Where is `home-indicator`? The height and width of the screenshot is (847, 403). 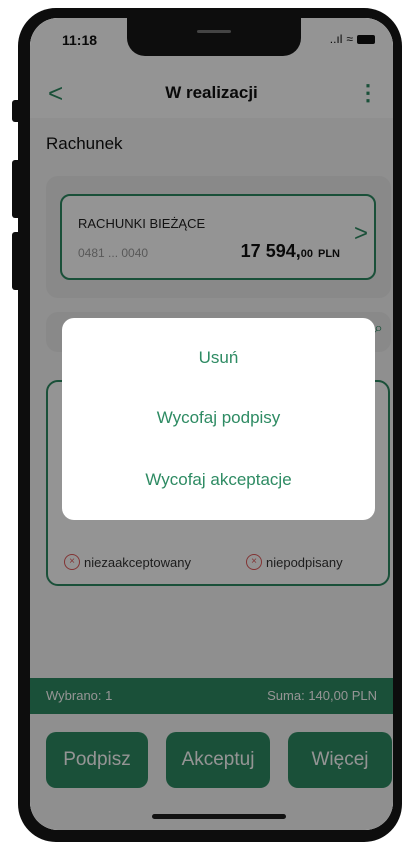
home-indicator is located at coordinates (219, 816).